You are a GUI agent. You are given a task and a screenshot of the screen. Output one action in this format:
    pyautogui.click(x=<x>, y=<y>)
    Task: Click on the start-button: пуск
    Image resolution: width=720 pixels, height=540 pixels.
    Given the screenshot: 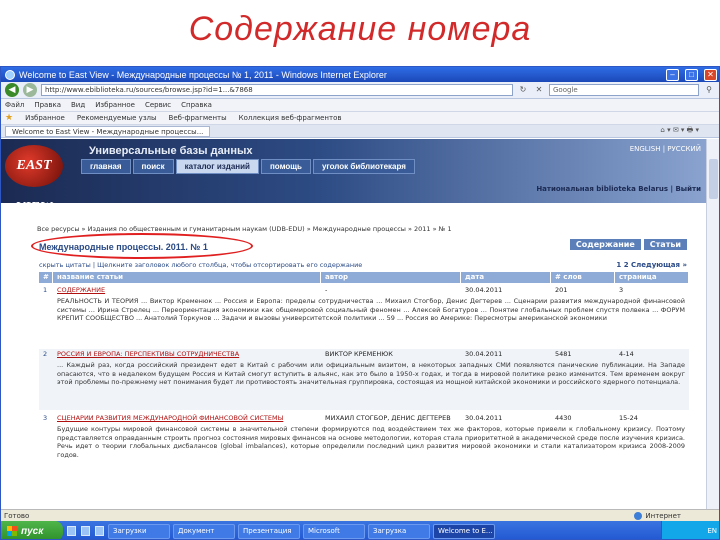 What is the action you would take?
    pyautogui.click(x=32, y=530)
    